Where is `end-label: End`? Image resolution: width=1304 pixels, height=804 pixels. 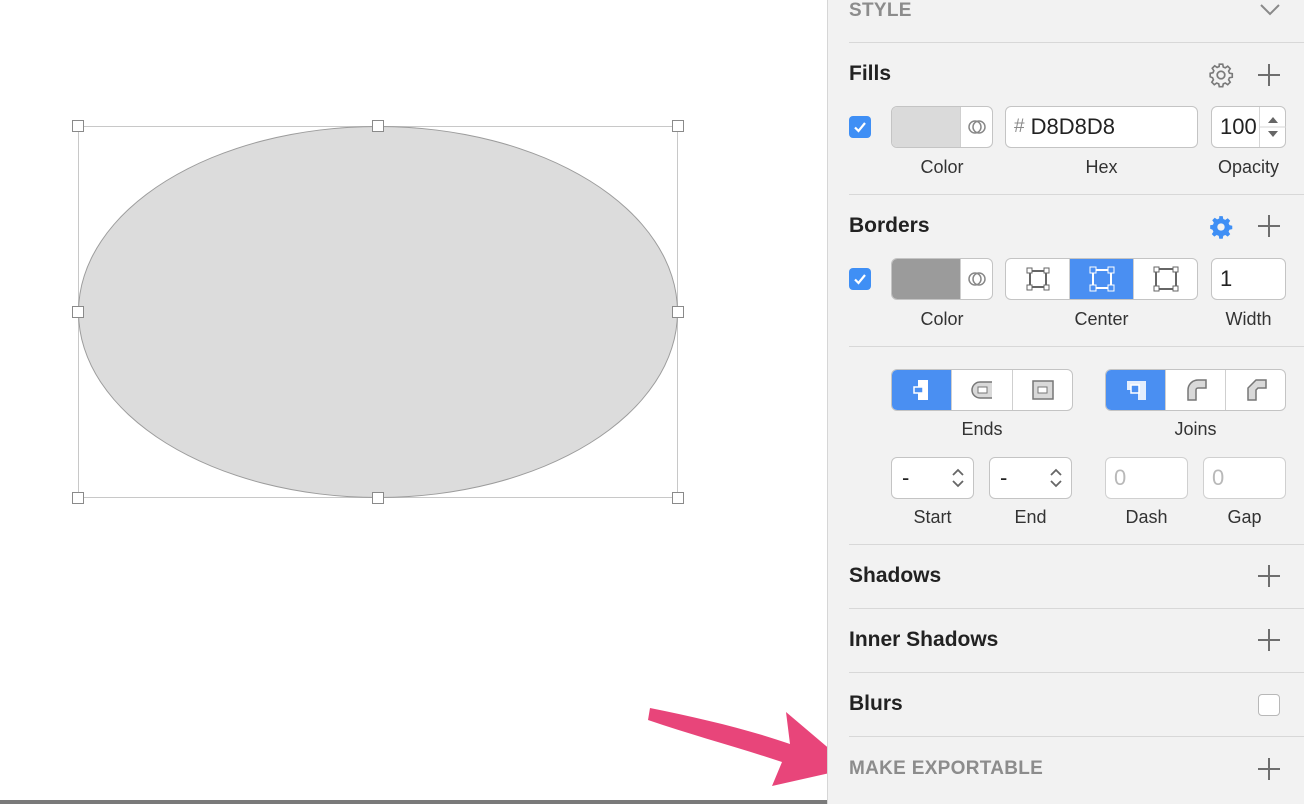 end-label: End is located at coordinates (1030, 517).